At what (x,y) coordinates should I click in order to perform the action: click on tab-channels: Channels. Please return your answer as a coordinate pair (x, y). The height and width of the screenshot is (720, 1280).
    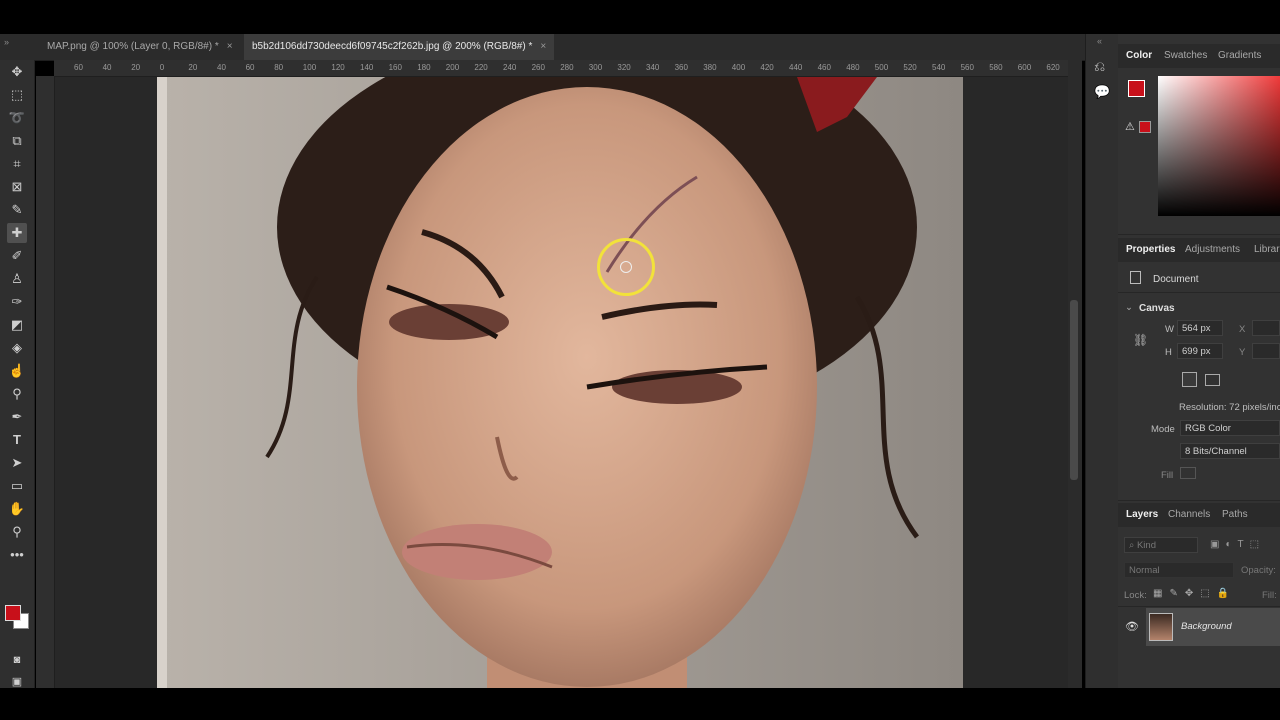
    Looking at the image, I should click on (1189, 515).